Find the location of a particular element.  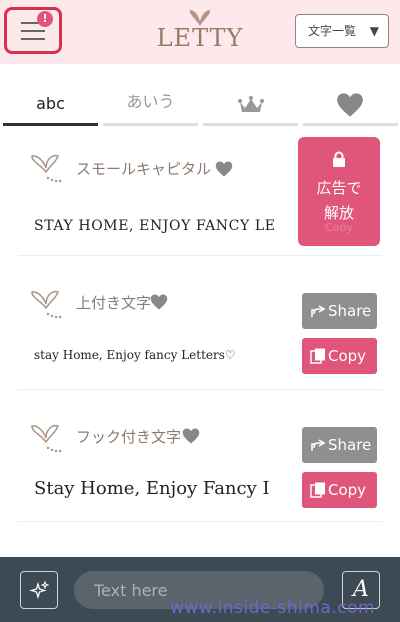

sparkle-button is located at coordinates (39, 590).